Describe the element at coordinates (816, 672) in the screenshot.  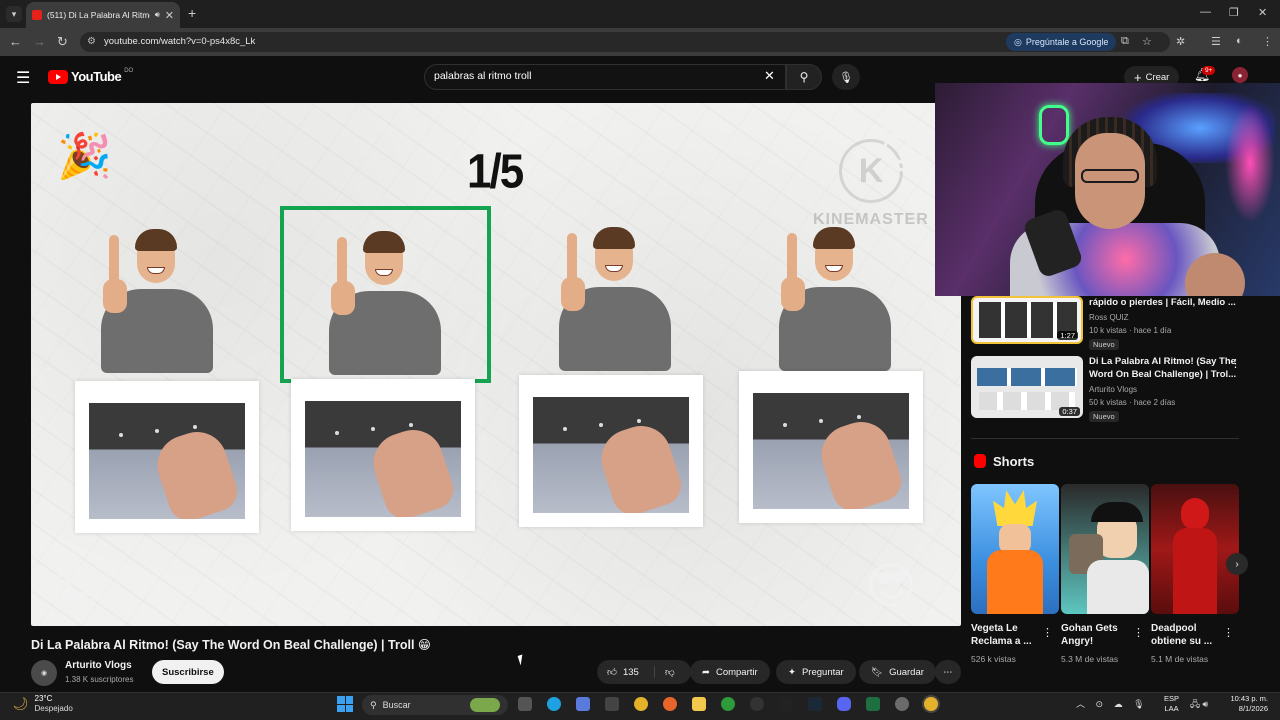
I see `ask-button: ✦ Preguntar` at that location.